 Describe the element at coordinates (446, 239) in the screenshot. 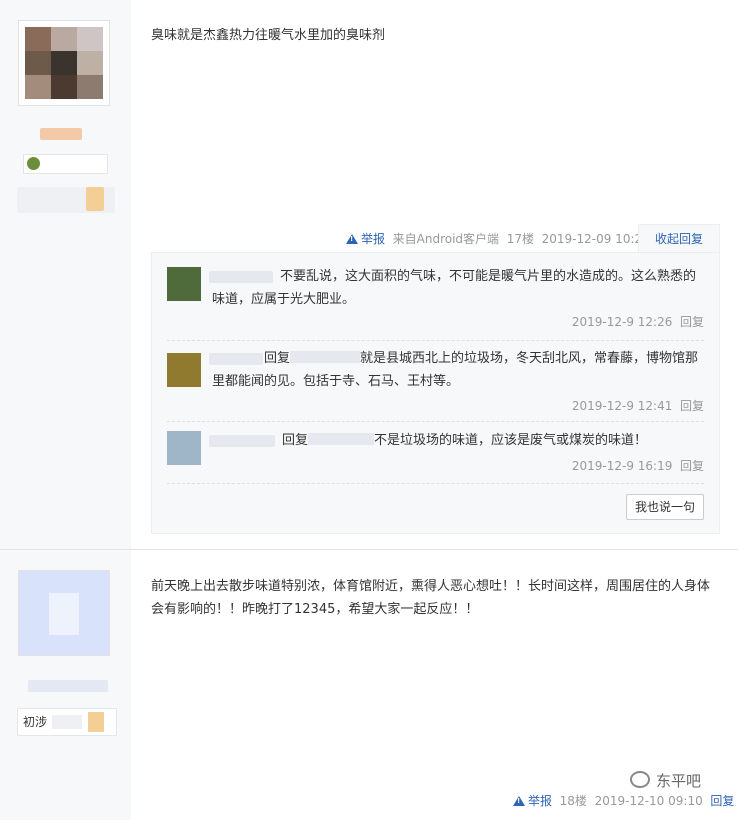

I see `client-source: 来自Android客户端` at that location.